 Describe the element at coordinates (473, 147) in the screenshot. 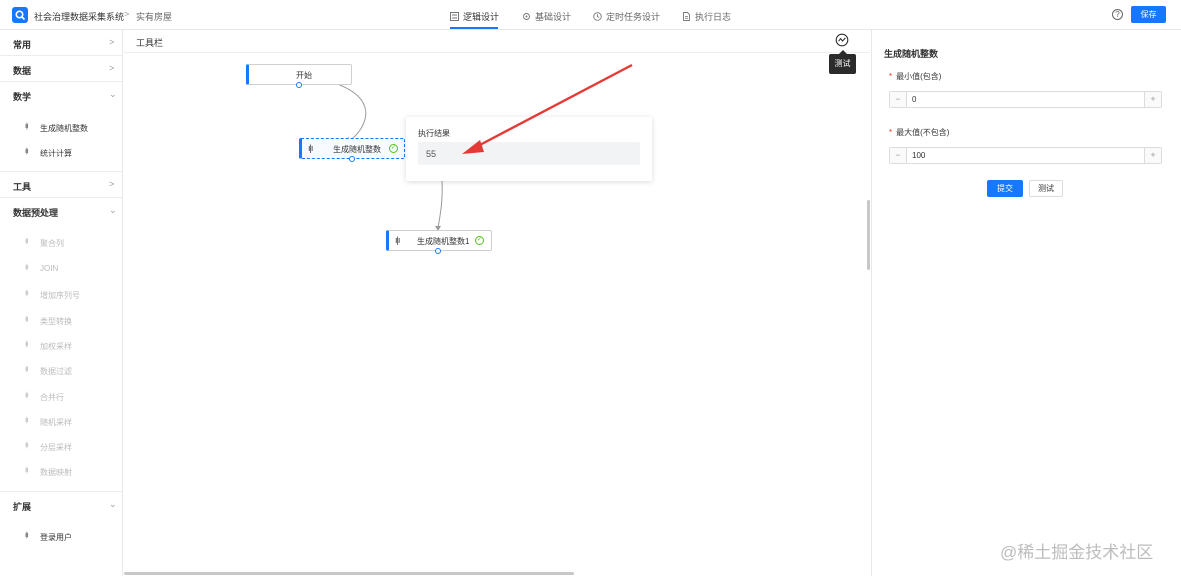

I see `annotation-arrowhead` at that location.